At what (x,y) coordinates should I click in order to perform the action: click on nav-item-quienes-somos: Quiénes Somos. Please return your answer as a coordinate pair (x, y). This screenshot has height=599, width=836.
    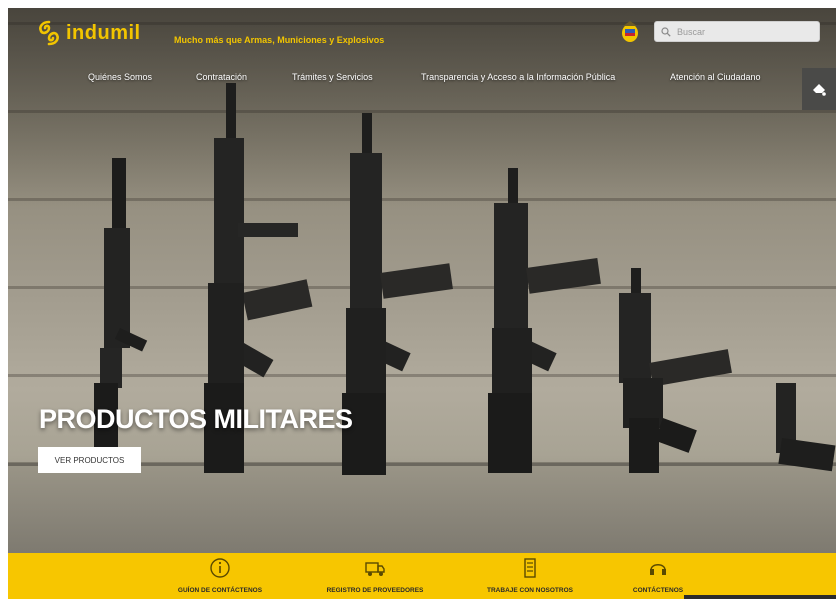
    Looking at the image, I should click on (120, 77).